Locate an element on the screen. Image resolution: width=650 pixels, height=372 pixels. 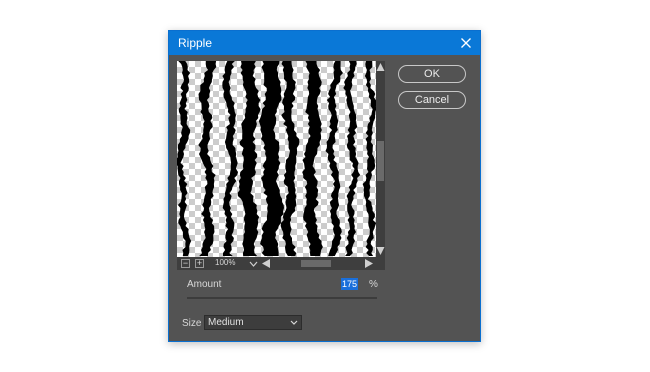
zoom-out-icon: − is located at coordinates (185, 263).